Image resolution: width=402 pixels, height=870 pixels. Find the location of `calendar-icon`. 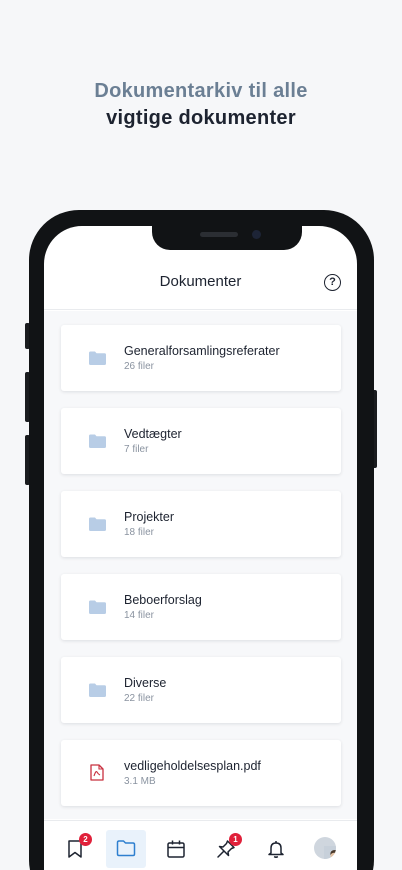

calendar-icon is located at coordinates (176, 849).